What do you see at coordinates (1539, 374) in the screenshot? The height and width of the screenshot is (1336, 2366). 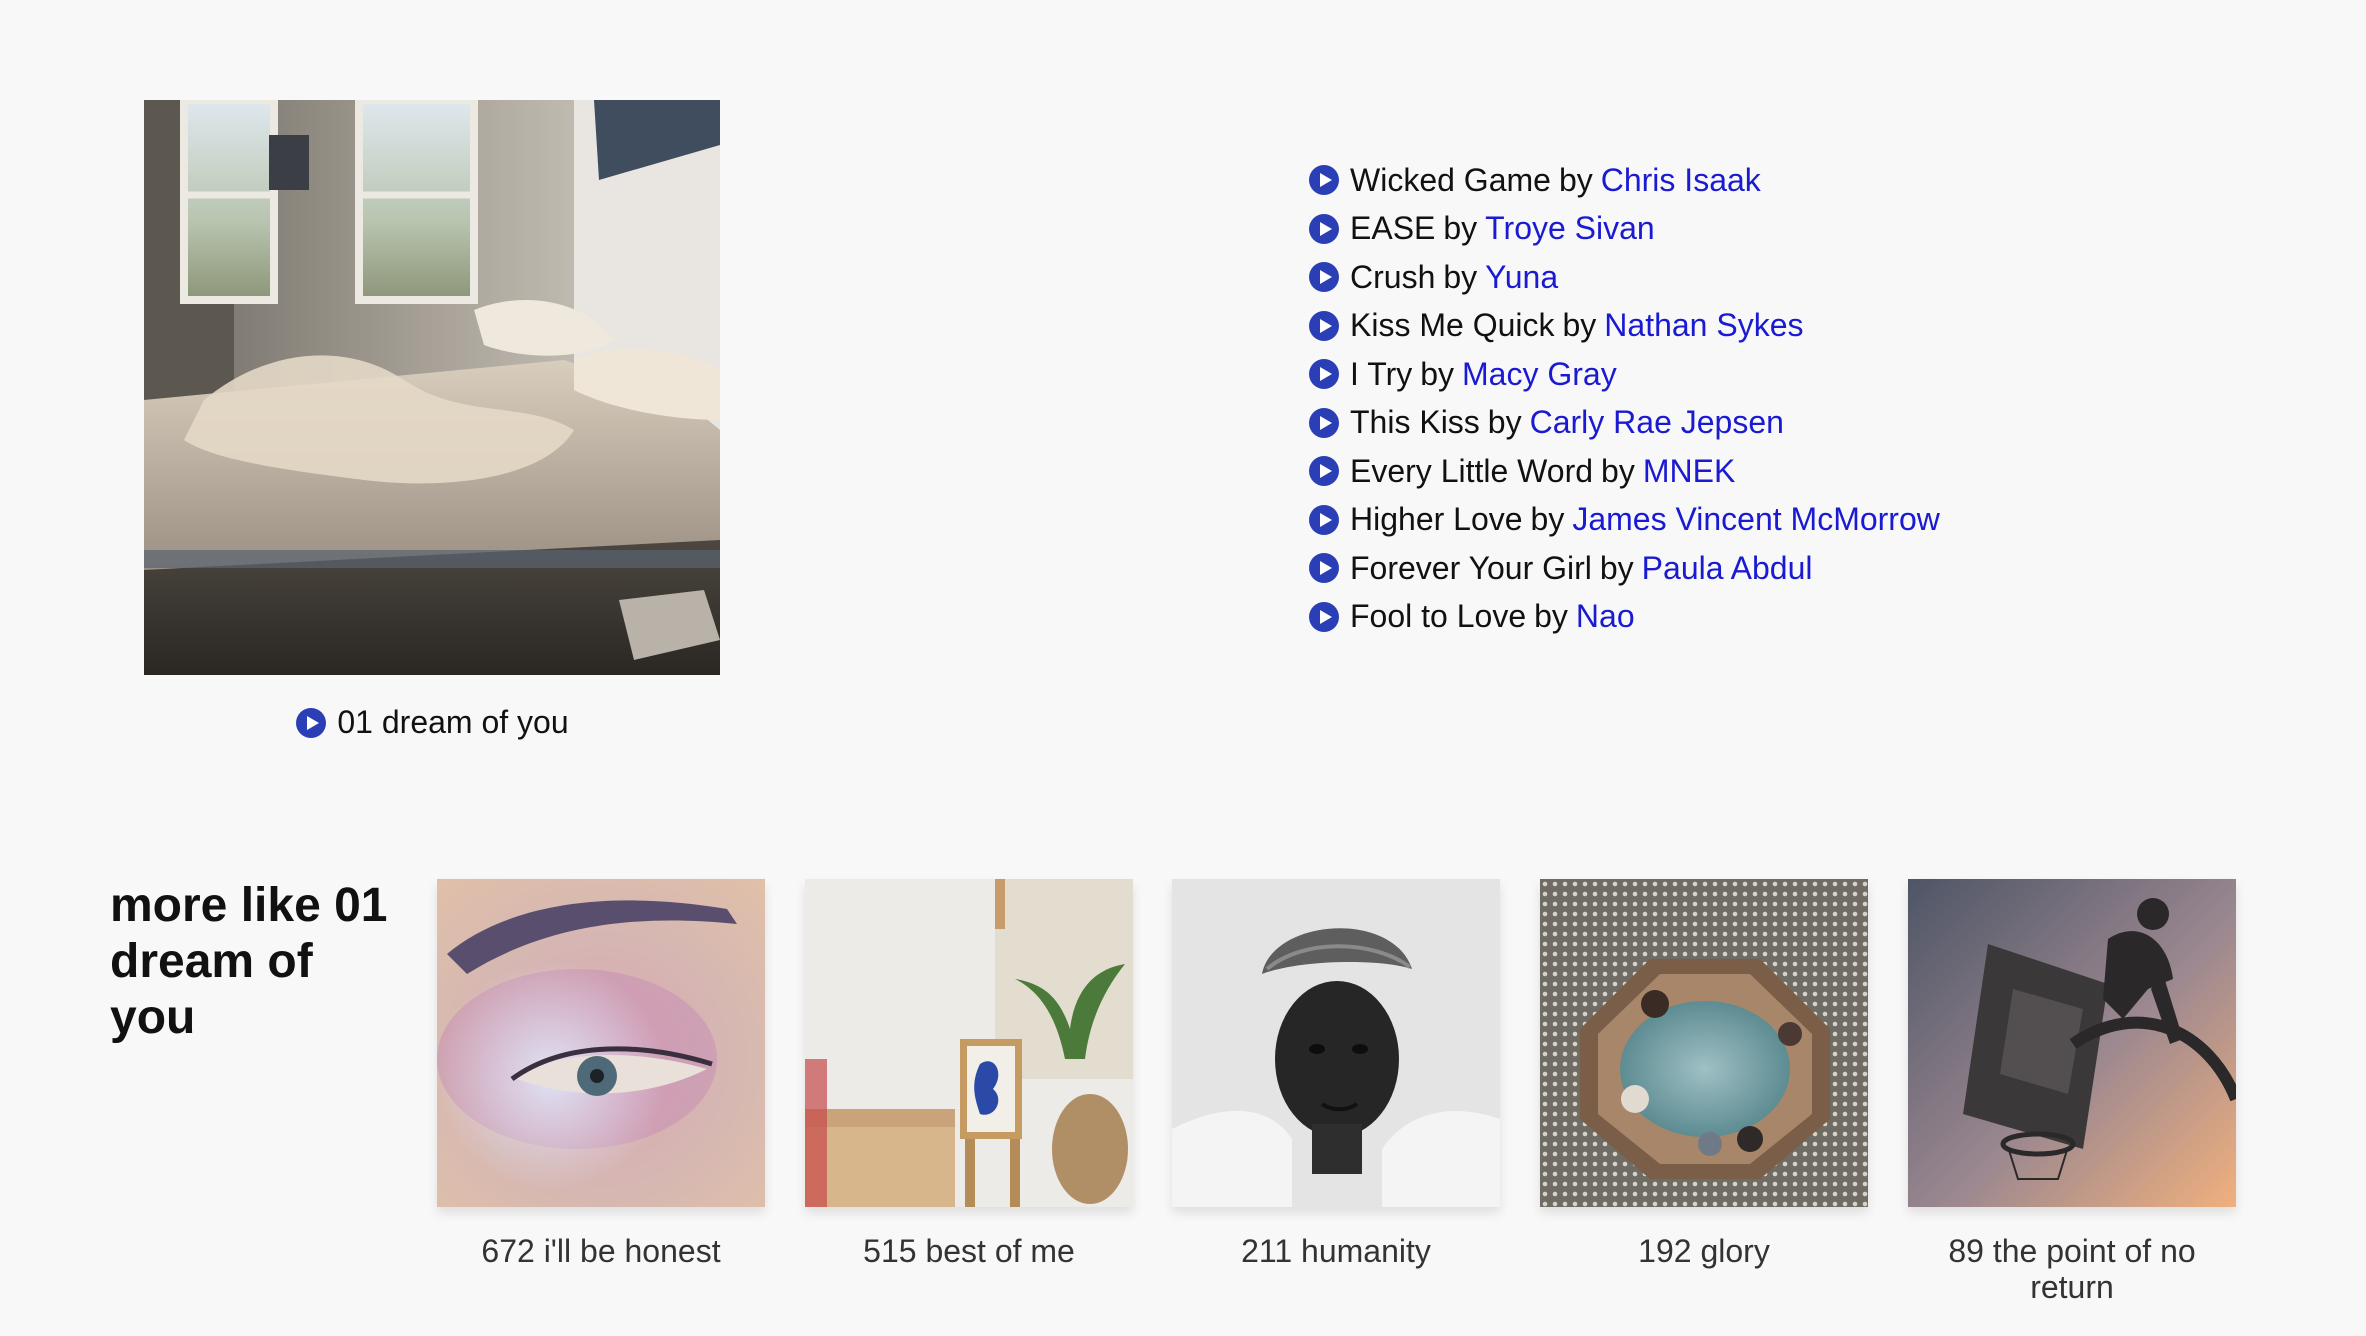 I see `artist-link: Macy Gray` at bounding box center [1539, 374].